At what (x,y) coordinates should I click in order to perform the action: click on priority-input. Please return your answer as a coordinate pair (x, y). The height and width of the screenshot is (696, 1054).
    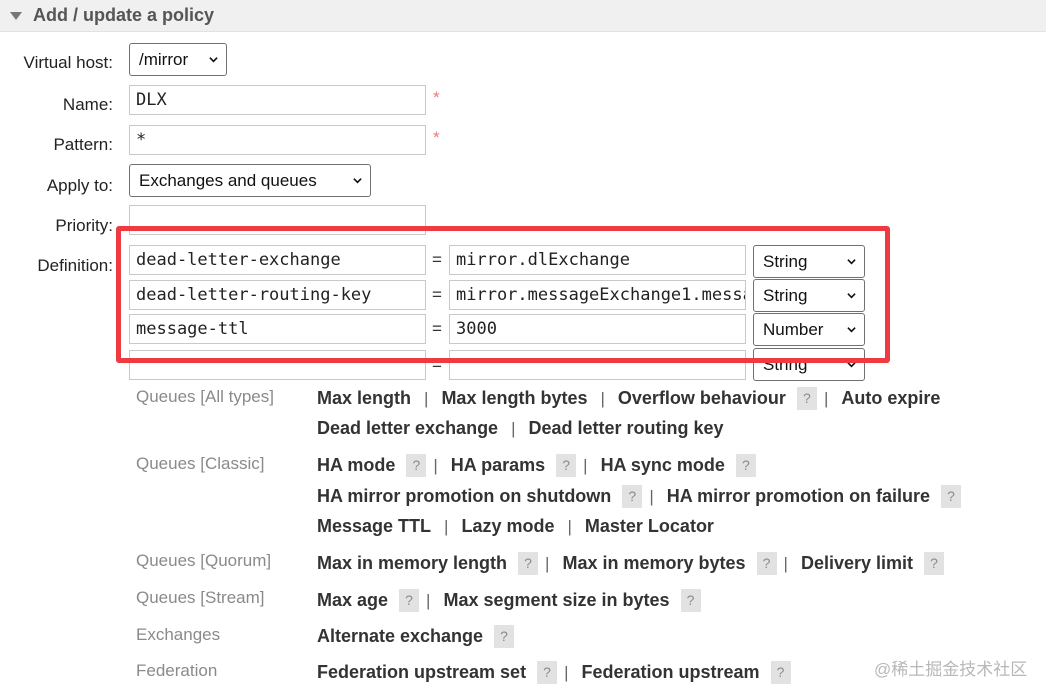
    Looking at the image, I should click on (277, 220).